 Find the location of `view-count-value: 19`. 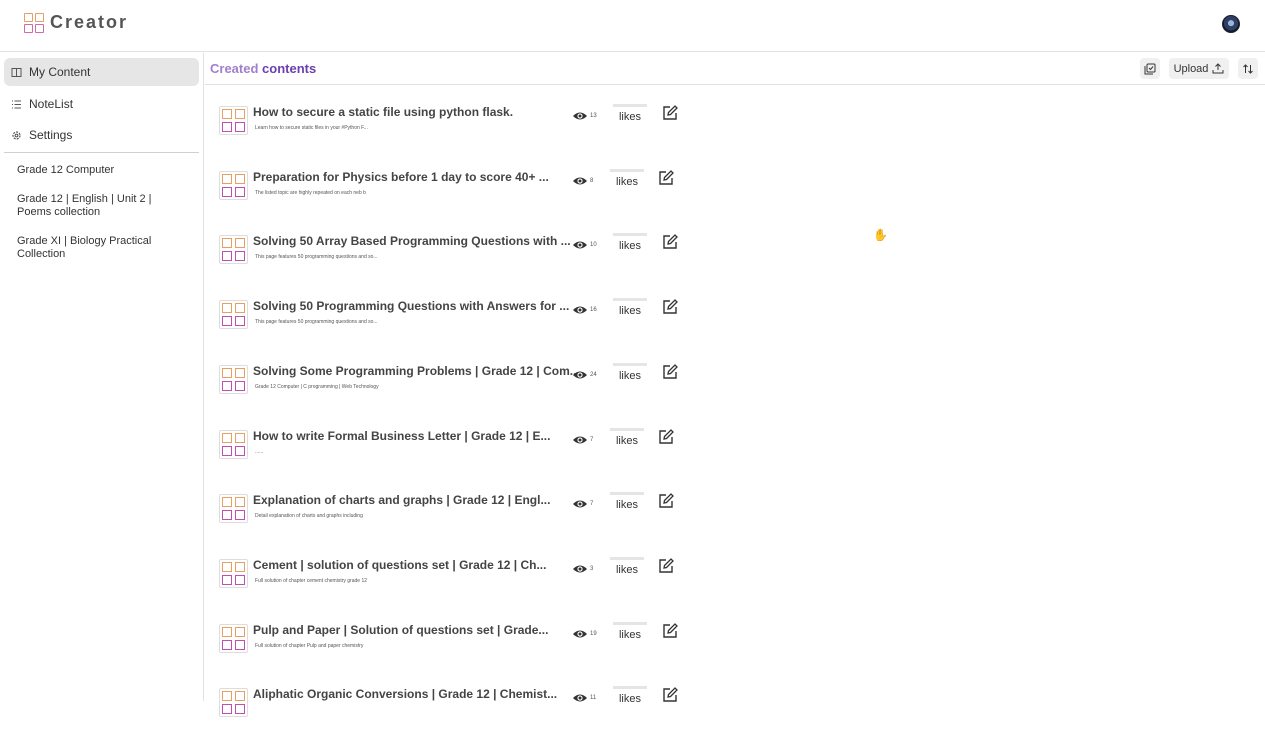

view-count-value: 19 is located at coordinates (593, 633).